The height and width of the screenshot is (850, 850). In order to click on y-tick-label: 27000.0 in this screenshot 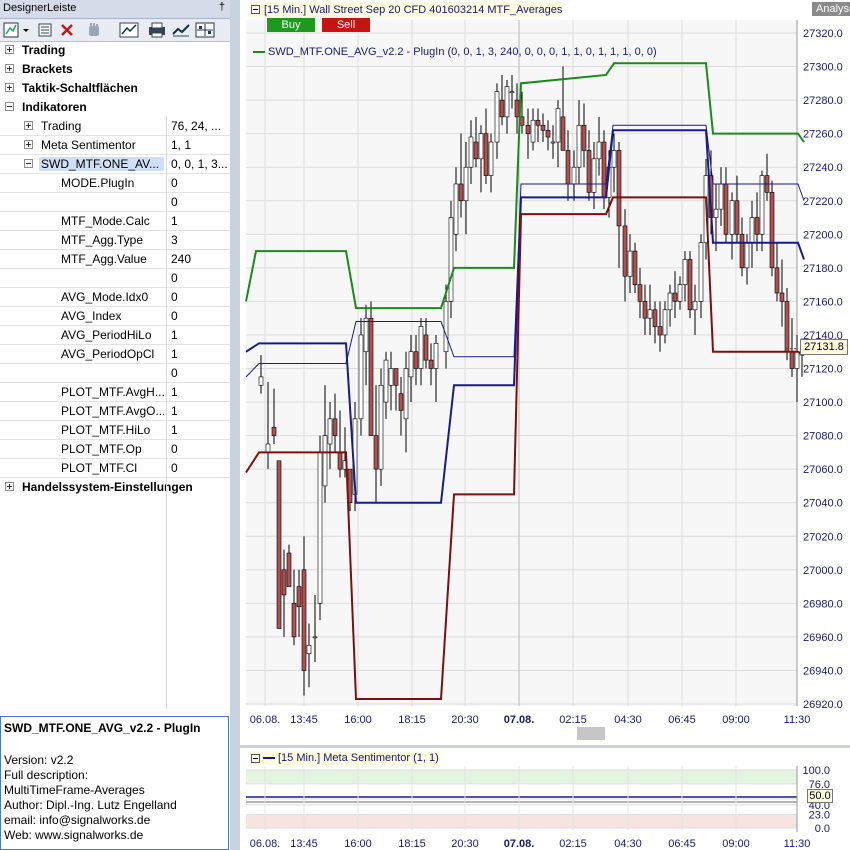, I will do `click(823, 571)`.